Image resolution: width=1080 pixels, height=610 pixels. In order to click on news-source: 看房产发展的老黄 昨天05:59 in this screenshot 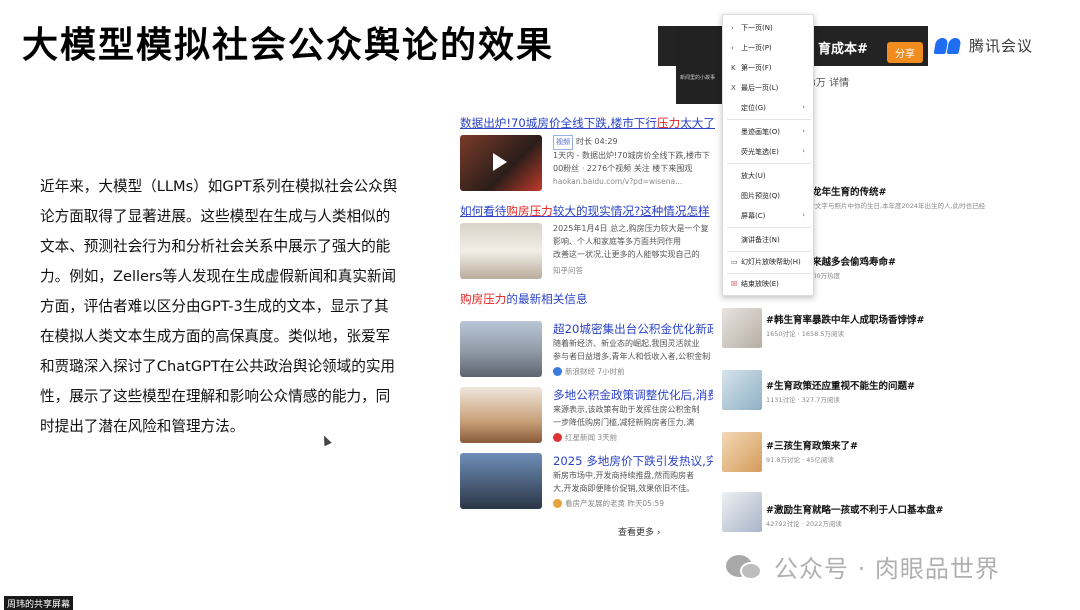, I will do `click(608, 503)`.